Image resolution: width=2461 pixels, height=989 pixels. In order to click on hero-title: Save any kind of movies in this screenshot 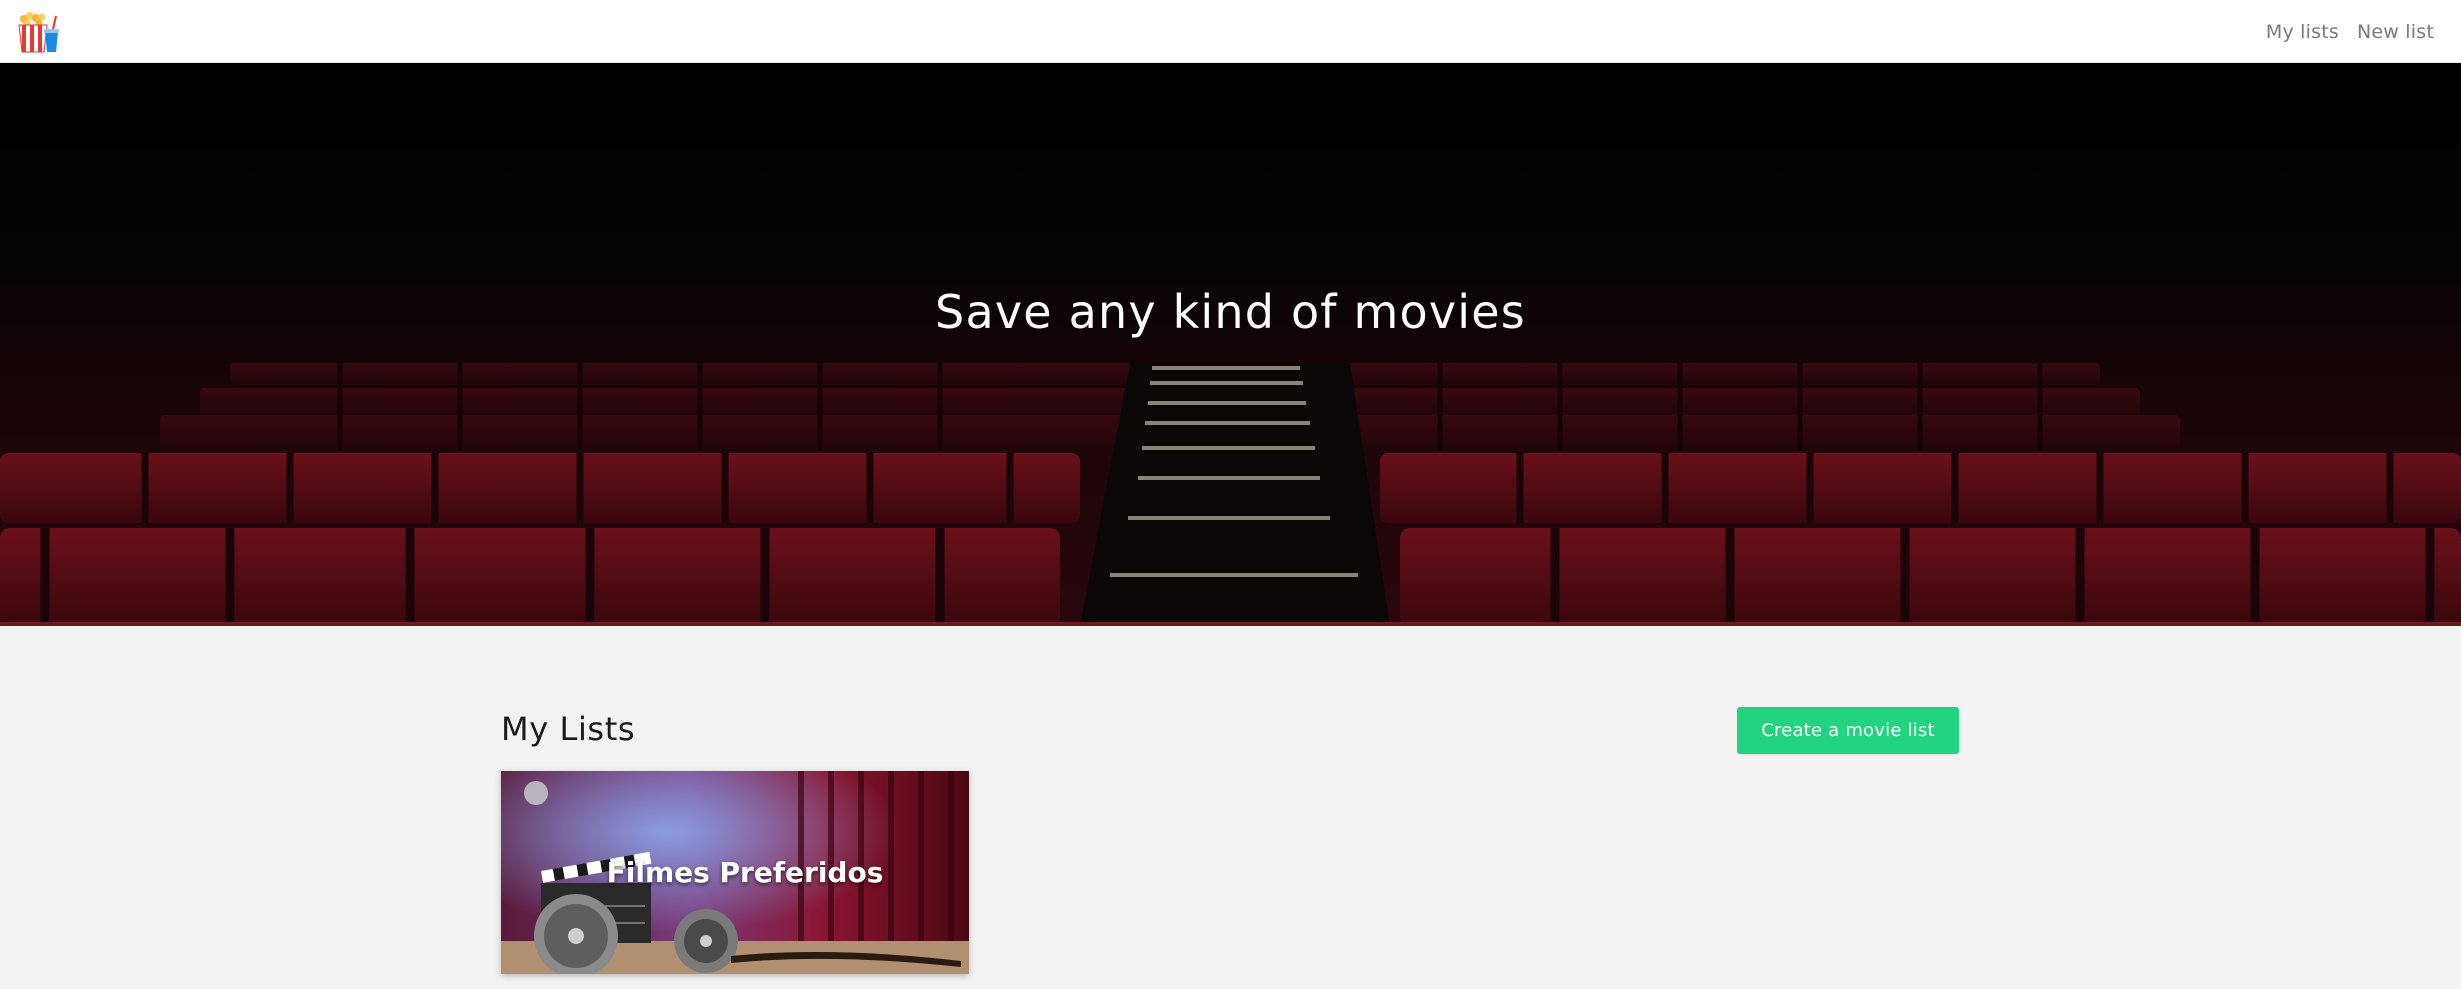, I will do `click(1230, 312)`.